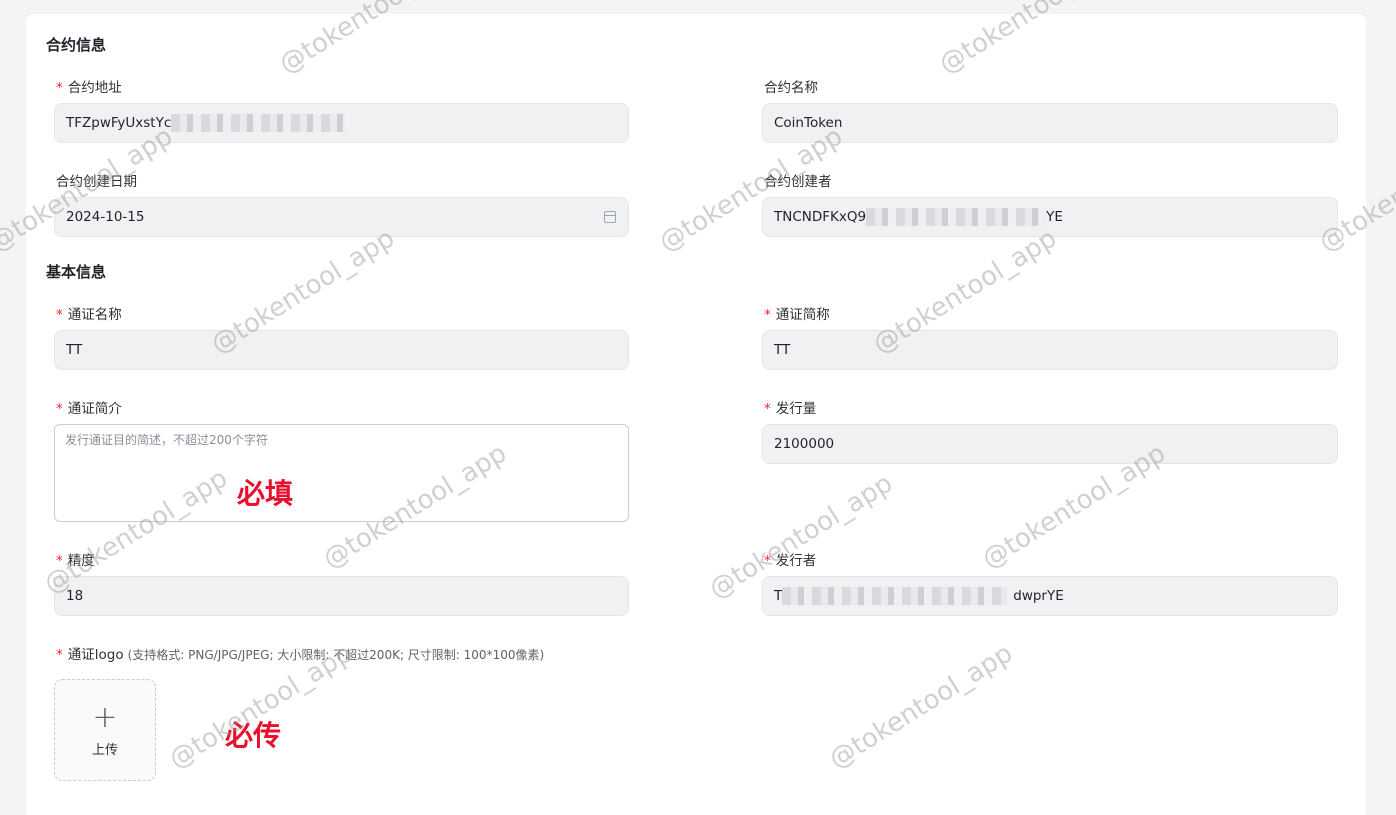 This screenshot has width=1396, height=815. I want to click on contract-creator-label: 合约创建者, so click(798, 182).